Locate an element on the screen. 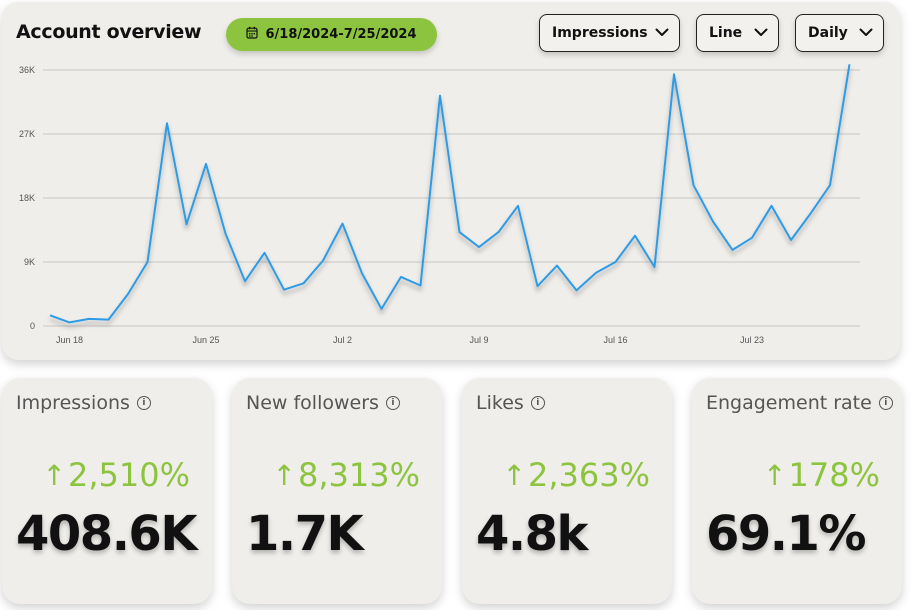 This screenshot has width=924, height=610. card-label-row: Engagement rate i is located at coordinates (799, 403).